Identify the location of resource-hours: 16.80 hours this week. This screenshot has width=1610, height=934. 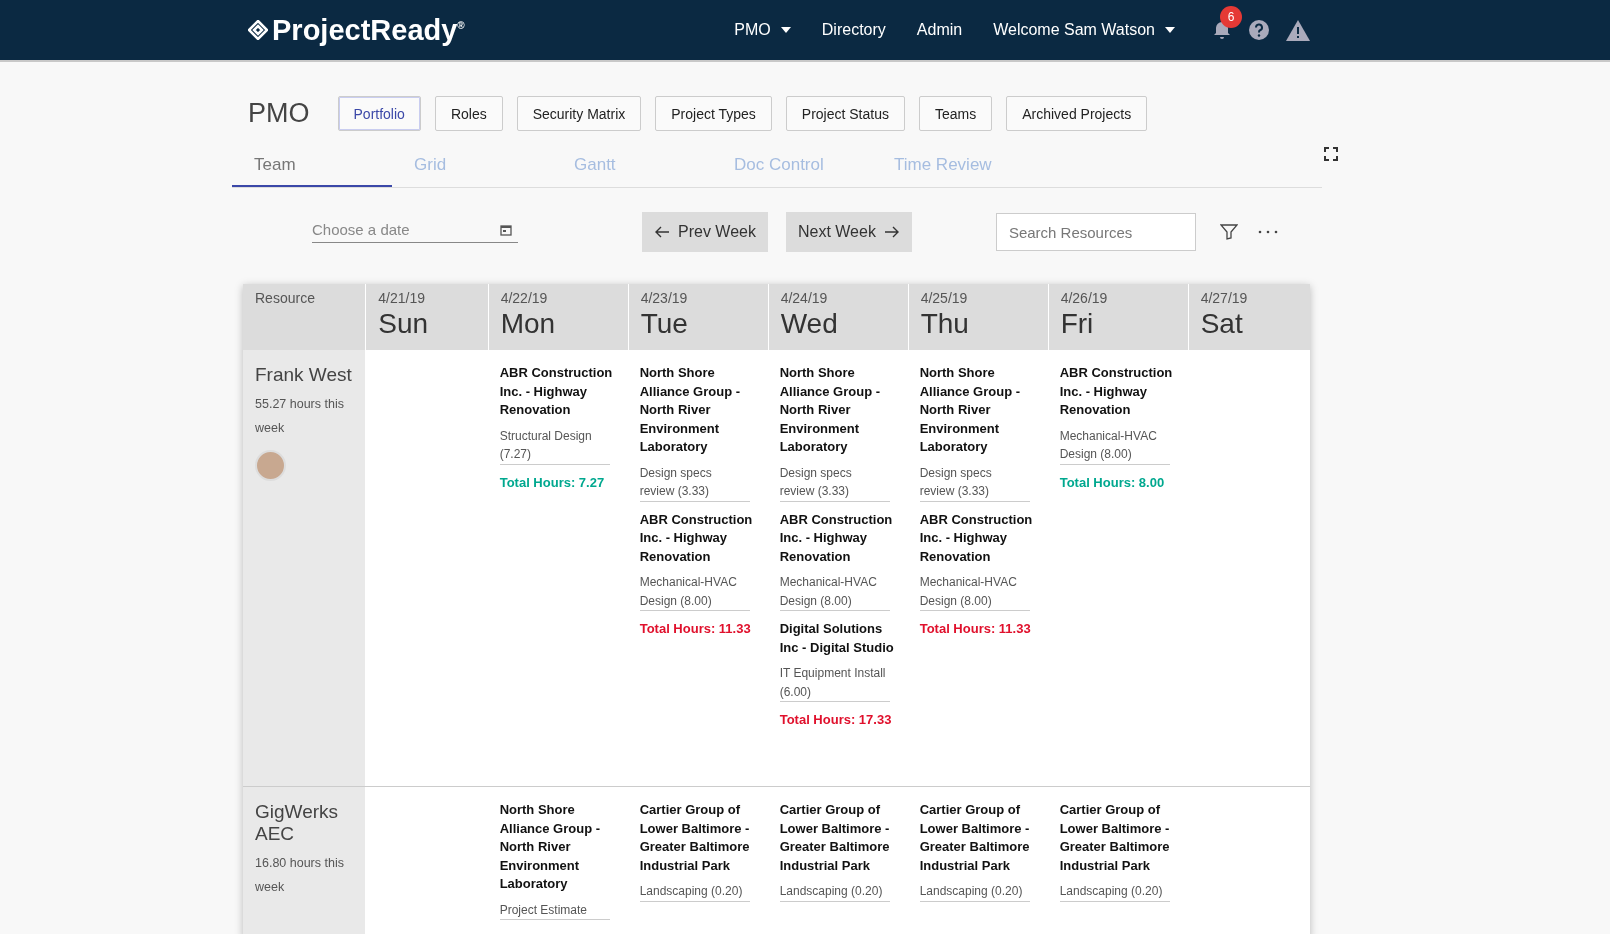
(300, 875).